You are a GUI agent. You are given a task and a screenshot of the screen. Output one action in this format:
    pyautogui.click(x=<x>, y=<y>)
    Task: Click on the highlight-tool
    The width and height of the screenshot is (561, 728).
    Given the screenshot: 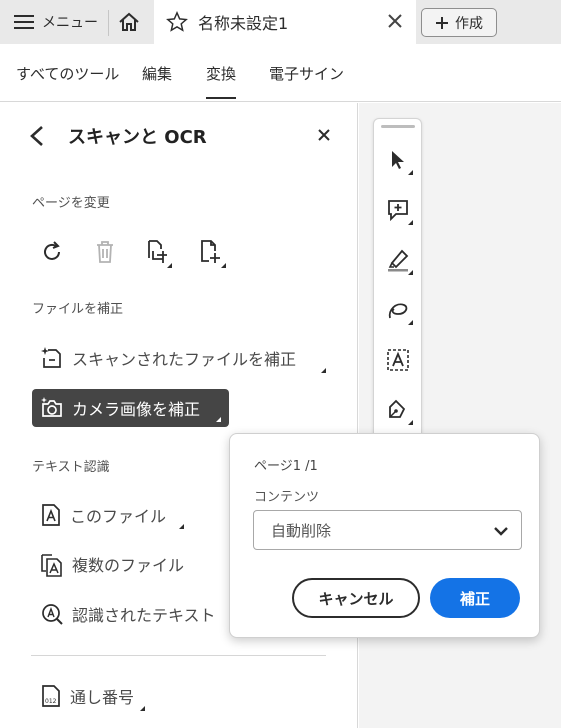 What is the action you would take?
    pyautogui.click(x=398, y=260)
    